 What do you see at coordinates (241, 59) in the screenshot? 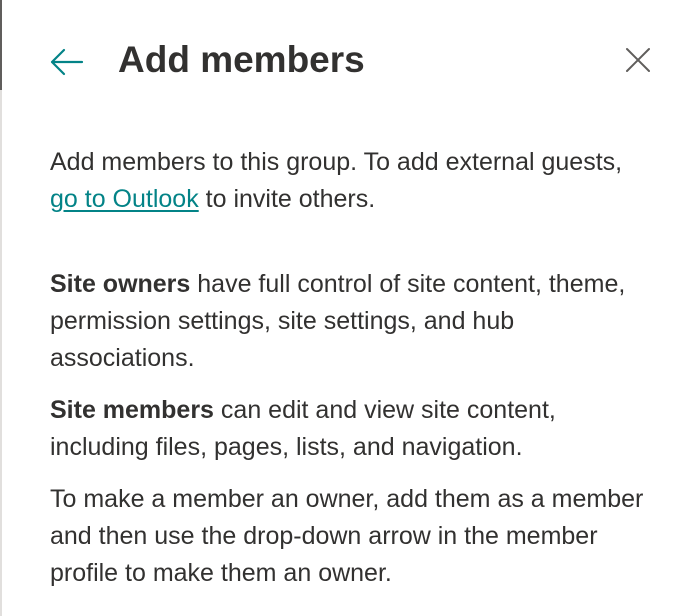
I see `panel-title: Add members` at bounding box center [241, 59].